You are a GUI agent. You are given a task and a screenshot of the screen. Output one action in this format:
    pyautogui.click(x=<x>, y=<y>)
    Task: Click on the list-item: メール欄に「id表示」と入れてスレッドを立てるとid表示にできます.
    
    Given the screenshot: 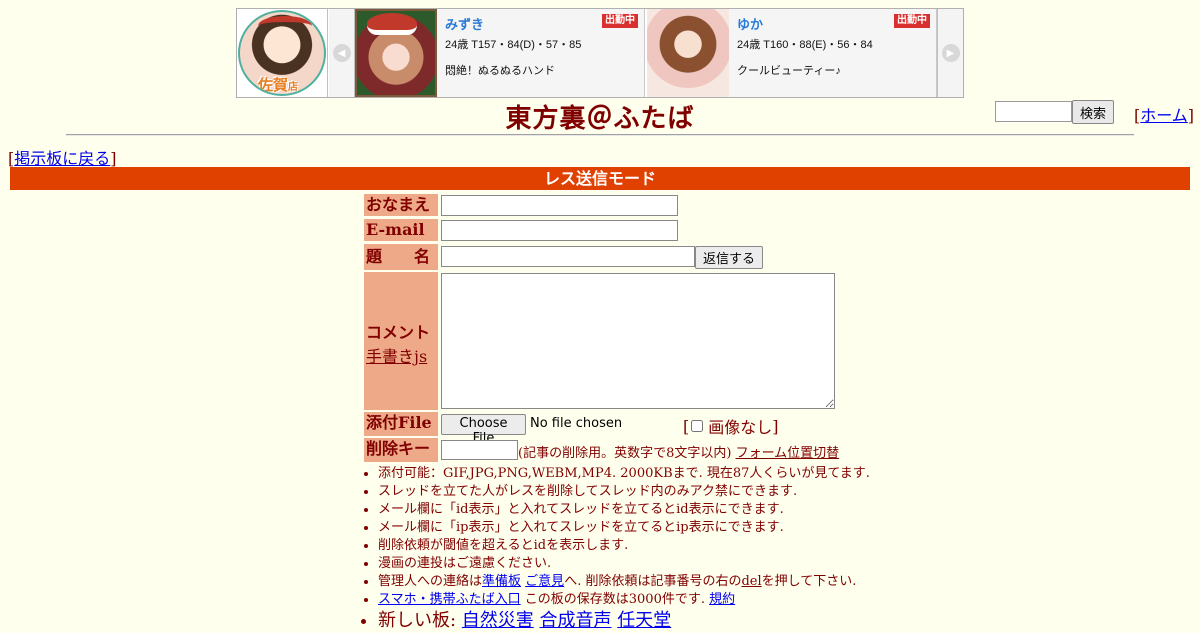 What is the action you would take?
    pyautogui.click(x=624, y=510)
    